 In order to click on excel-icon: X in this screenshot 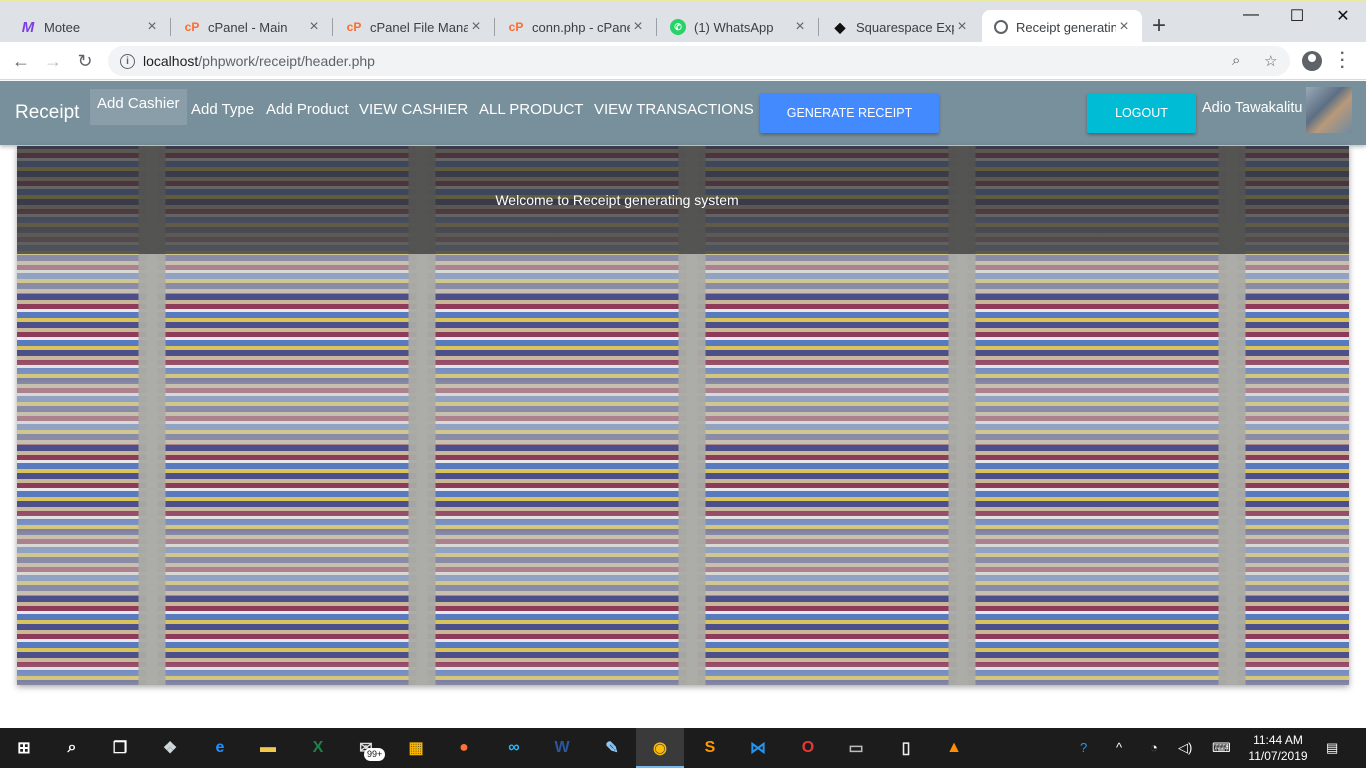, I will do `click(318, 748)`.